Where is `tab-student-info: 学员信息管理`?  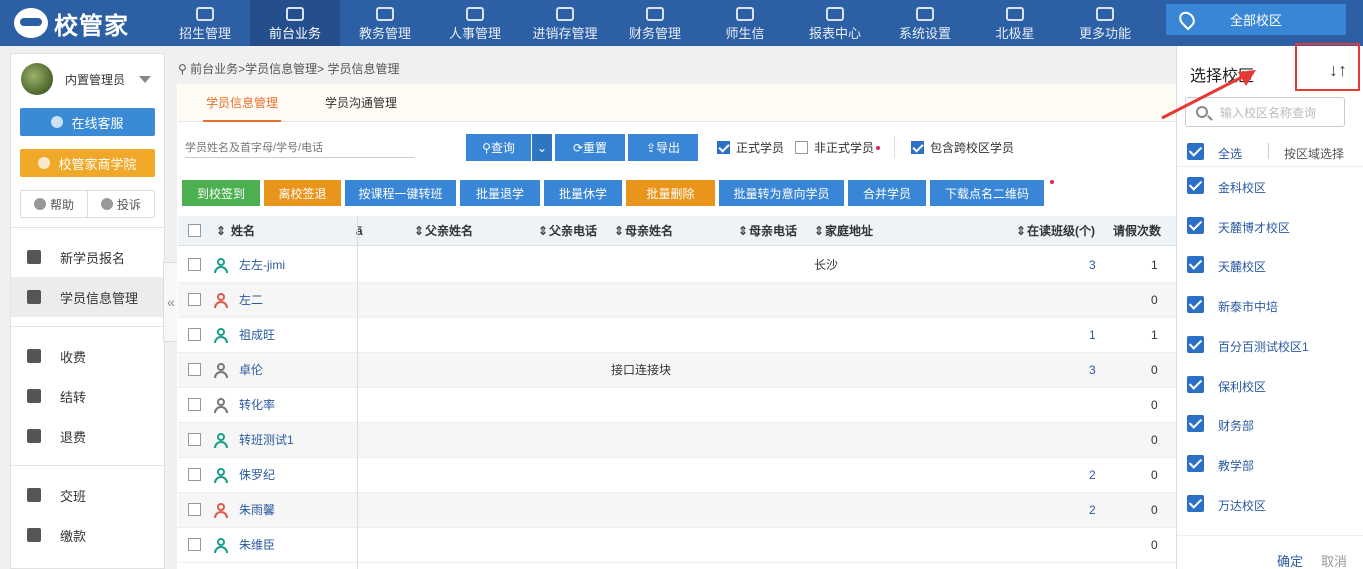 tab-student-info: 学员信息管理 is located at coordinates (242, 103).